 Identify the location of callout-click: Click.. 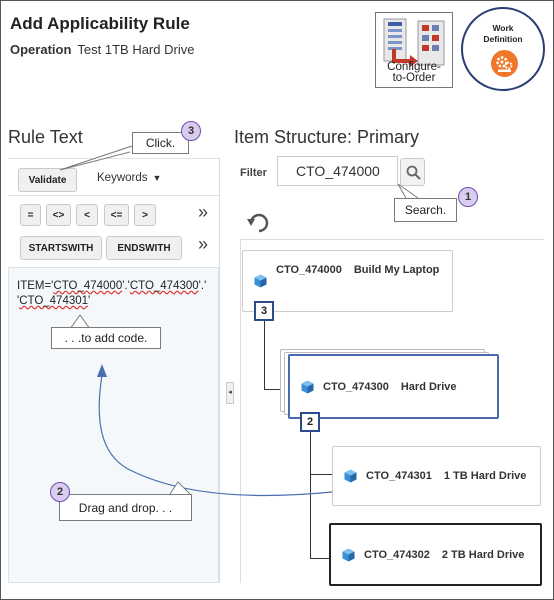
(160, 143).